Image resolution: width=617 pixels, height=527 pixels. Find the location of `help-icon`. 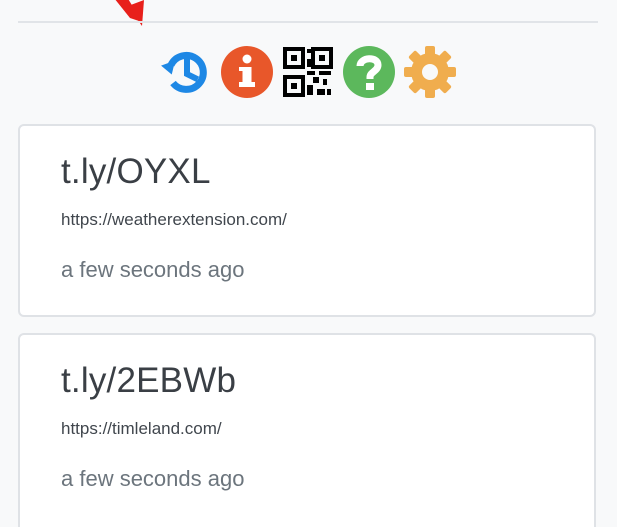

help-icon is located at coordinates (369, 72).